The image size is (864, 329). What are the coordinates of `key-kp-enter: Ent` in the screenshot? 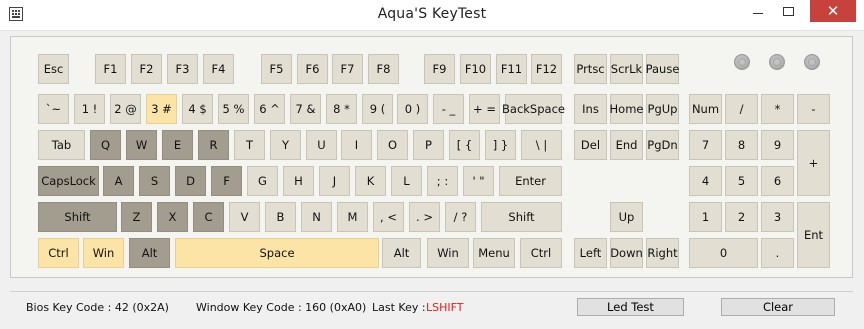 It's located at (813, 235).